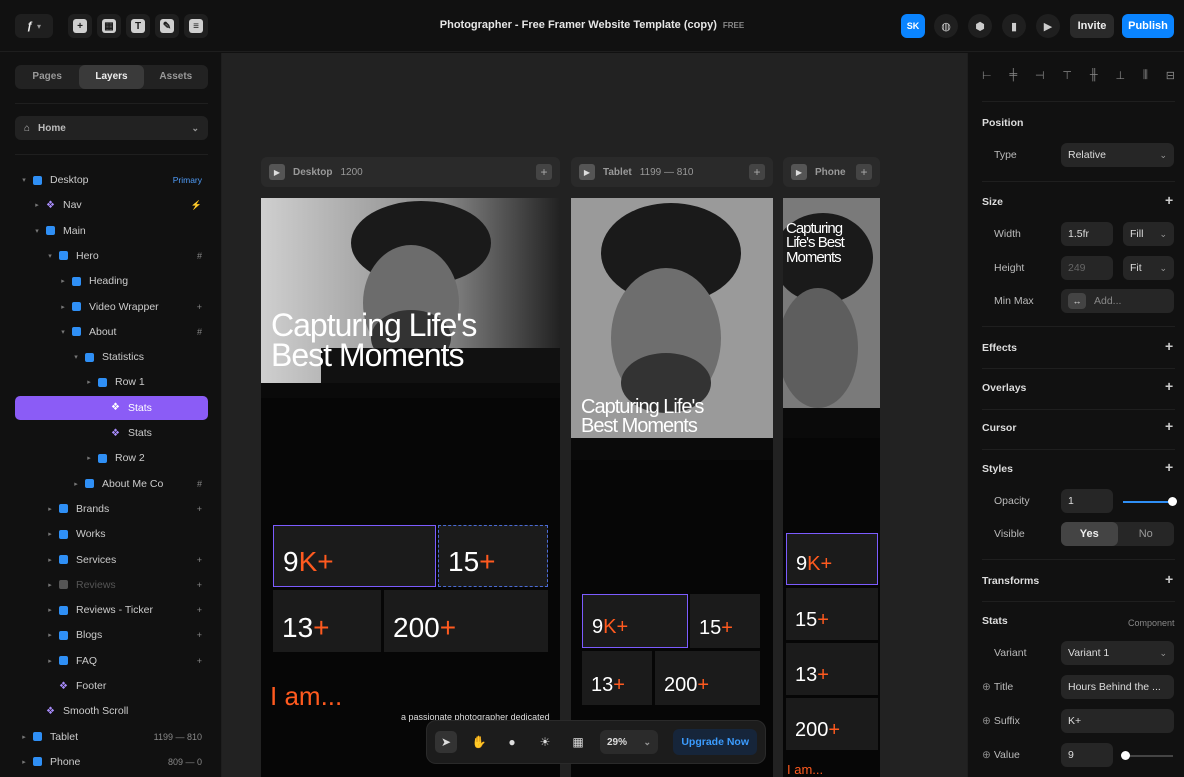  Describe the element at coordinates (1146, 534) in the screenshot. I see `visible-no: No` at that location.